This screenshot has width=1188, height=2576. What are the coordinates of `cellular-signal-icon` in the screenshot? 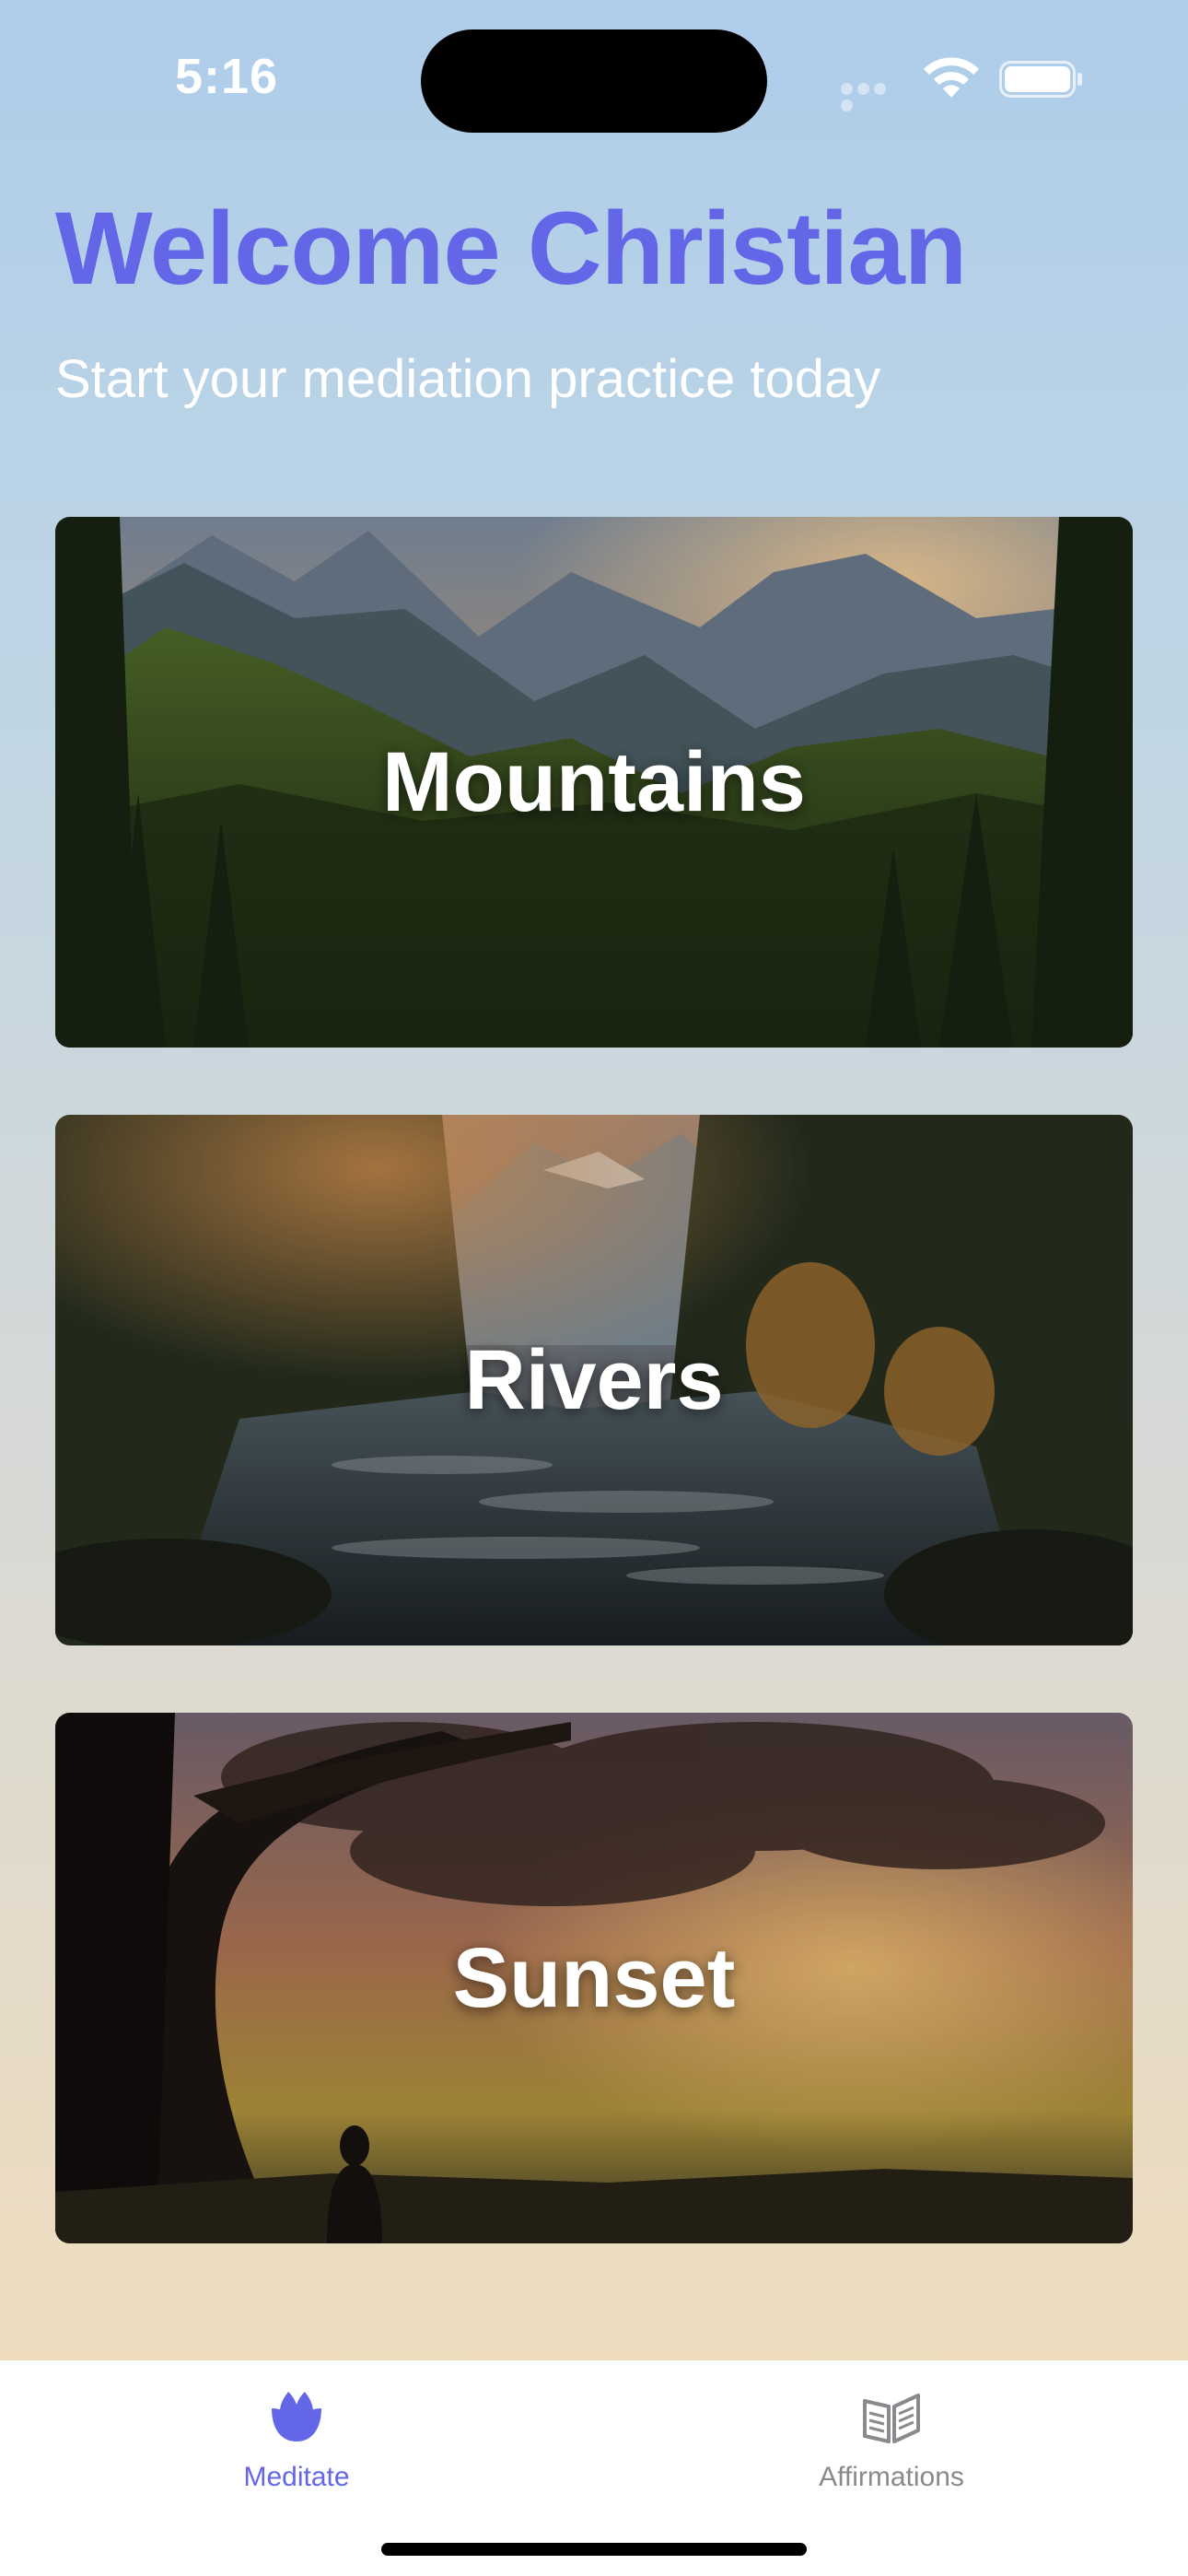 It's located at (873, 97).